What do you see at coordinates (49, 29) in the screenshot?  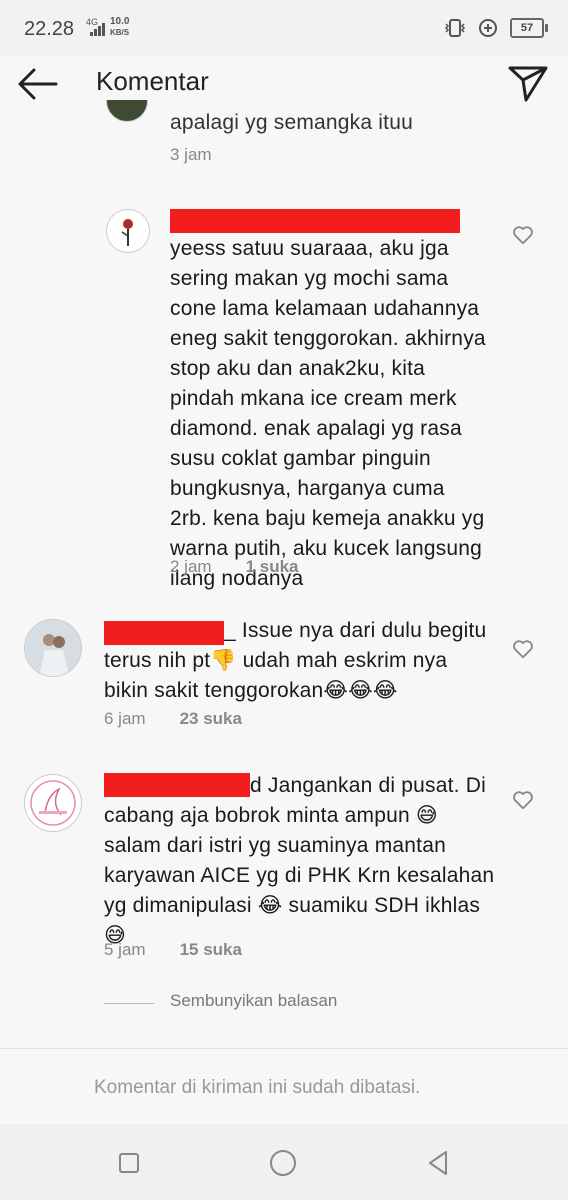 I see `clock: 22.28` at bounding box center [49, 29].